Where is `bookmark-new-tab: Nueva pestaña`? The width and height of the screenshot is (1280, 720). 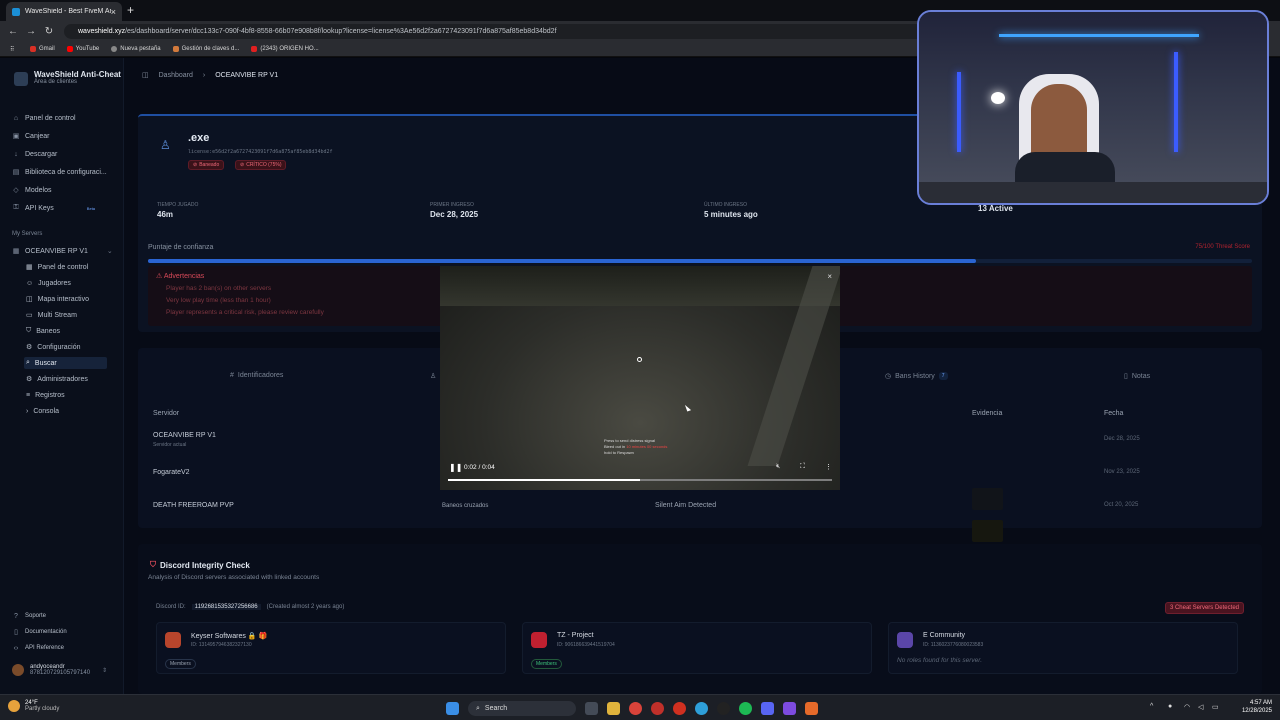 bookmark-new-tab: Nueva pestaña is located at coordinates (136, 49).